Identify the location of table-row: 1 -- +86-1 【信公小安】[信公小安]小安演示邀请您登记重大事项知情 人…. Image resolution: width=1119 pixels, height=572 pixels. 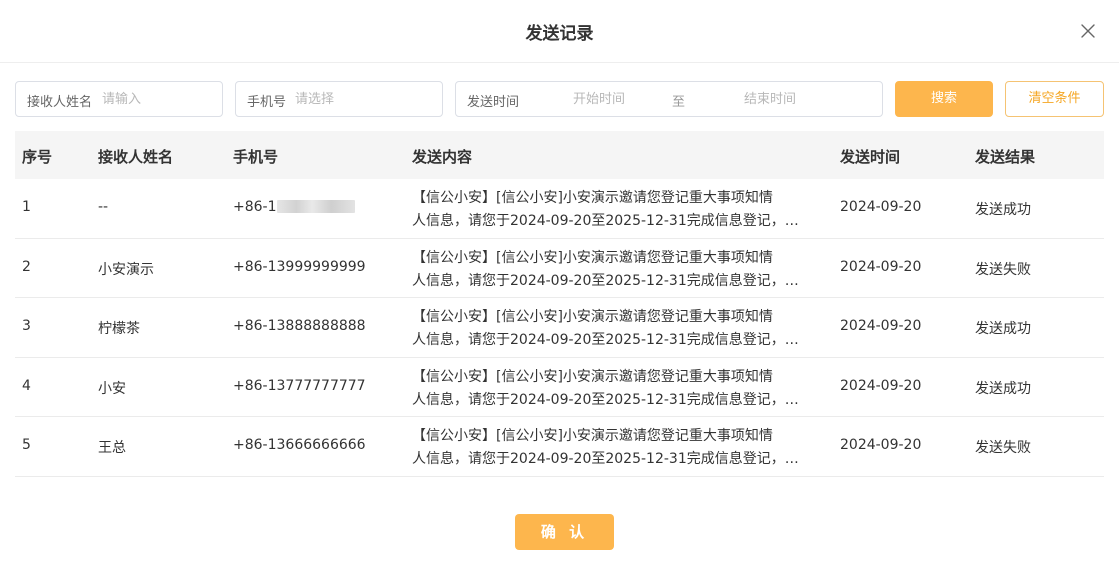
(559, 209).